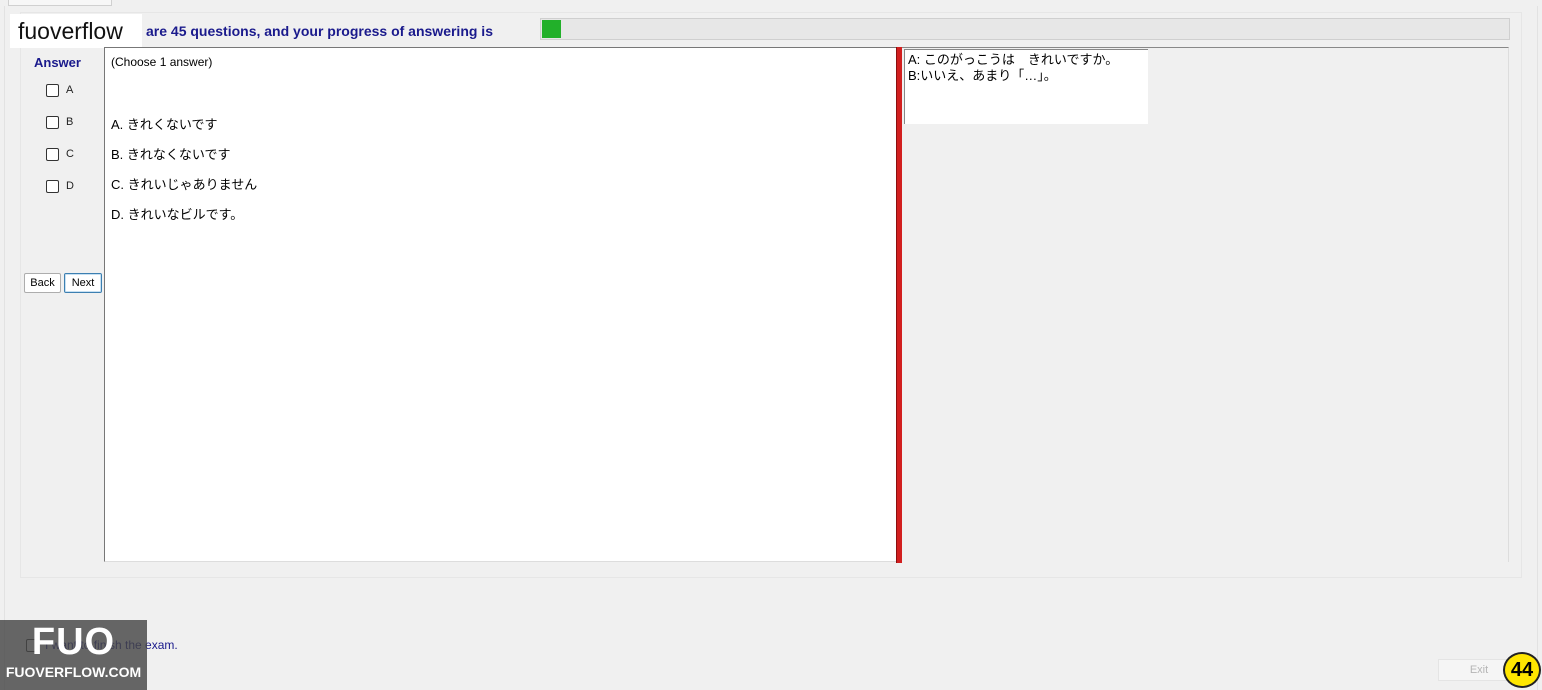  I want to click on checkbox-d, so click(52, 186).